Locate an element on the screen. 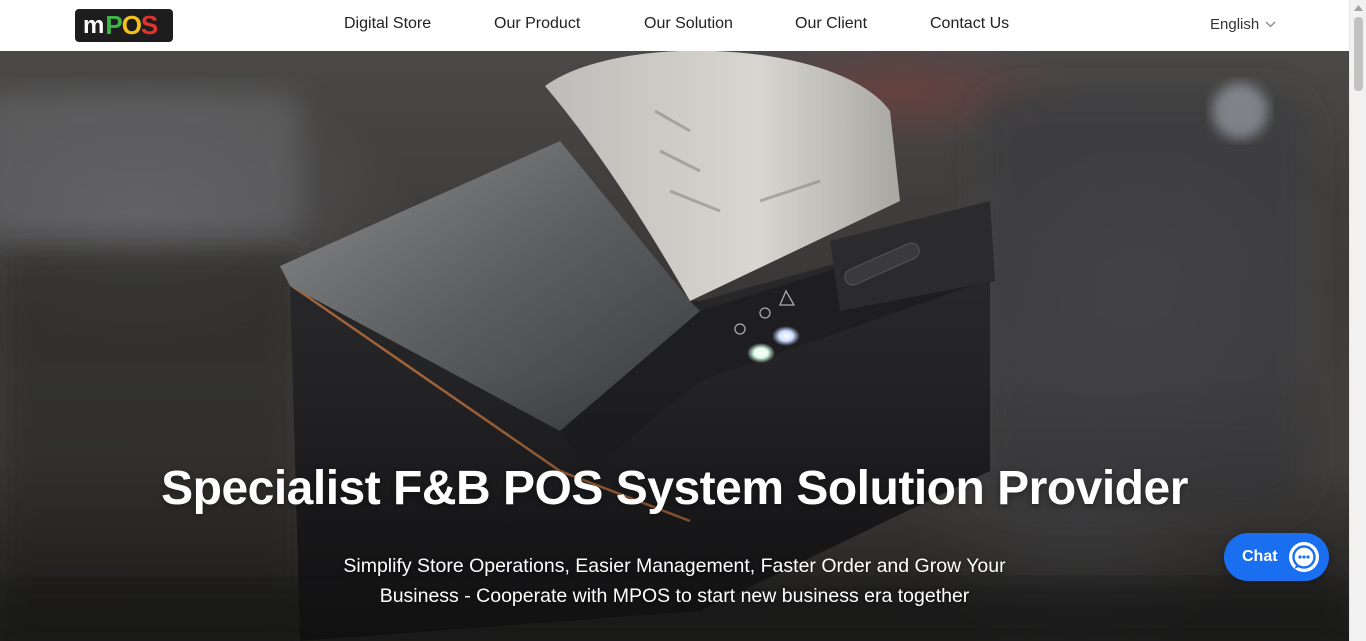  chevron-down-icon is located at coordinates (1270, 24).